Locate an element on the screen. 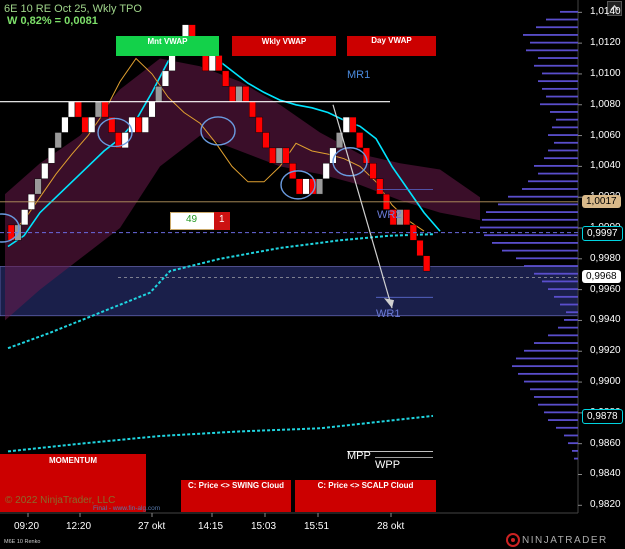 The width and height of the screenshot is (625, 549). wkly-vwap-button: Wkly VWAP is located at coordinates (284, 46).